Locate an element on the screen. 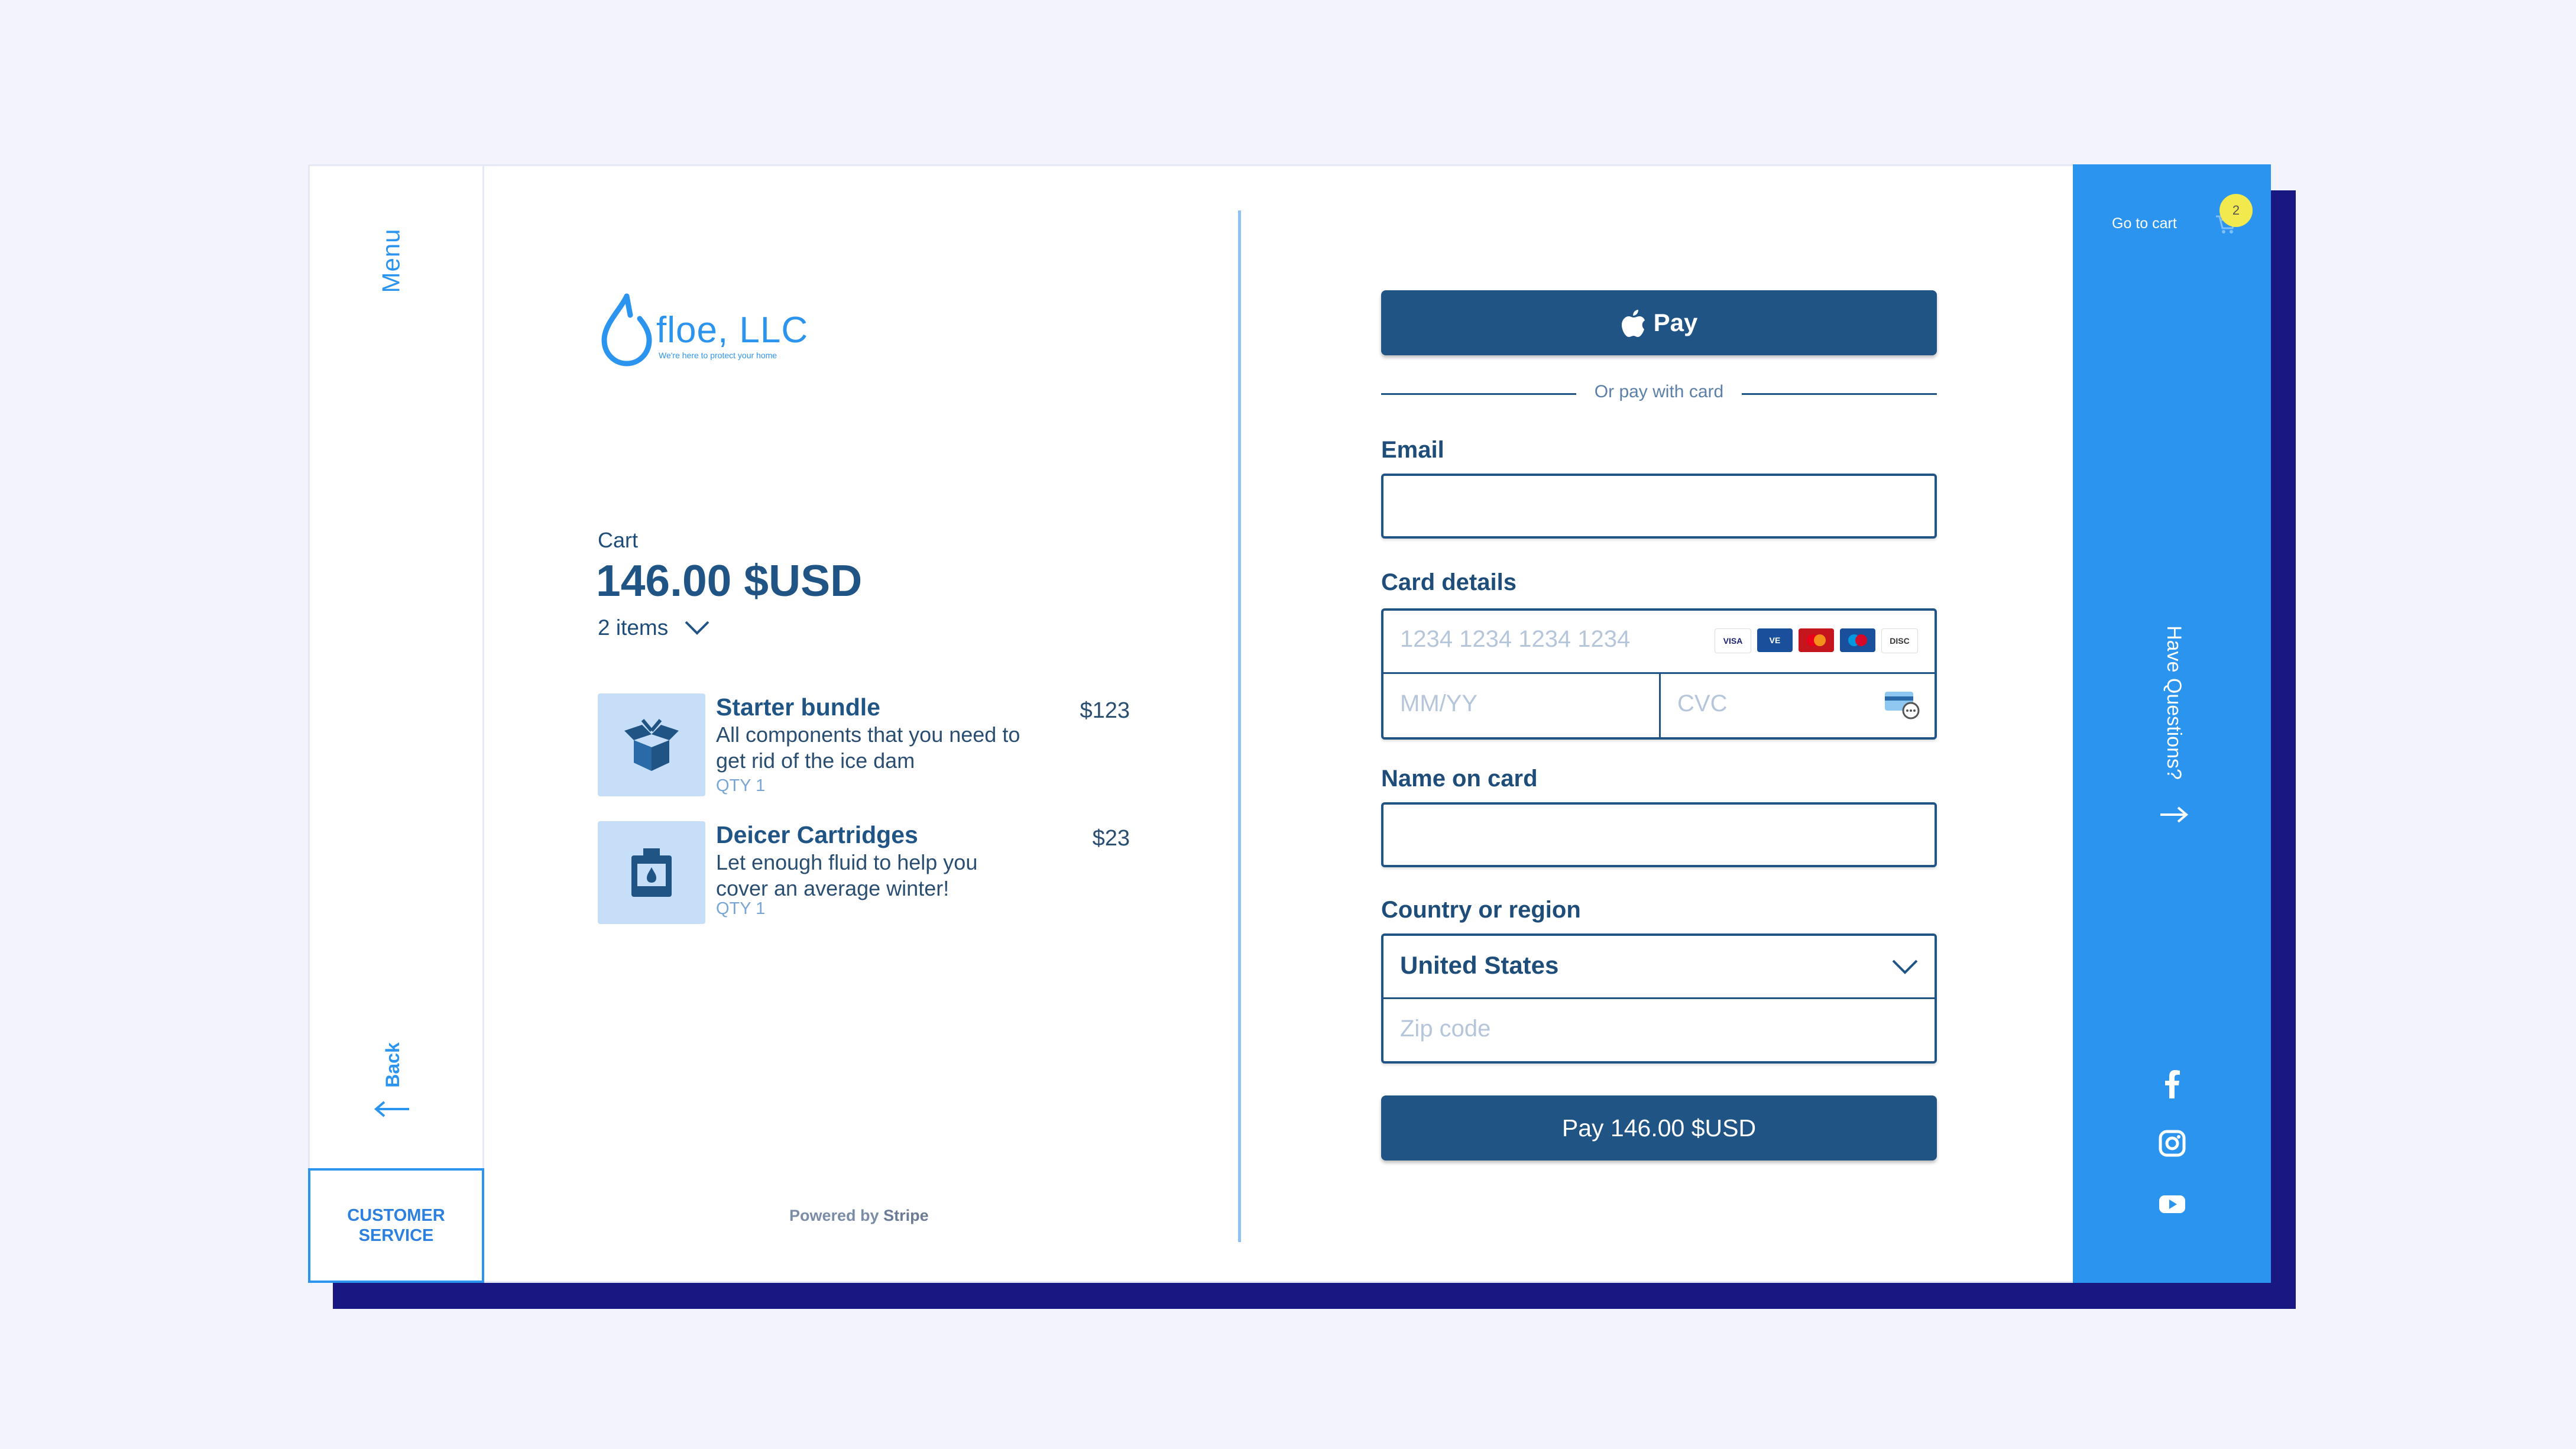  card-number-field: 1234 1234 1234 1234 VISA VE DISC is located at coordinates (1659, 642).